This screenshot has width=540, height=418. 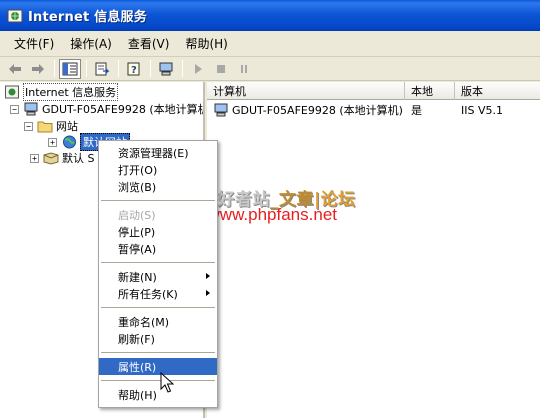 I want to click on menu-item-help: 帮助(H), so click(x=158, y=394).